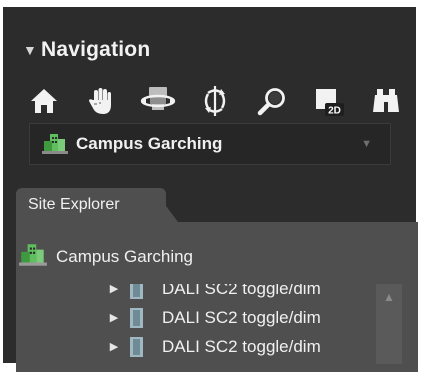  I want to click on hand-pan-icon, so click(100, 101).